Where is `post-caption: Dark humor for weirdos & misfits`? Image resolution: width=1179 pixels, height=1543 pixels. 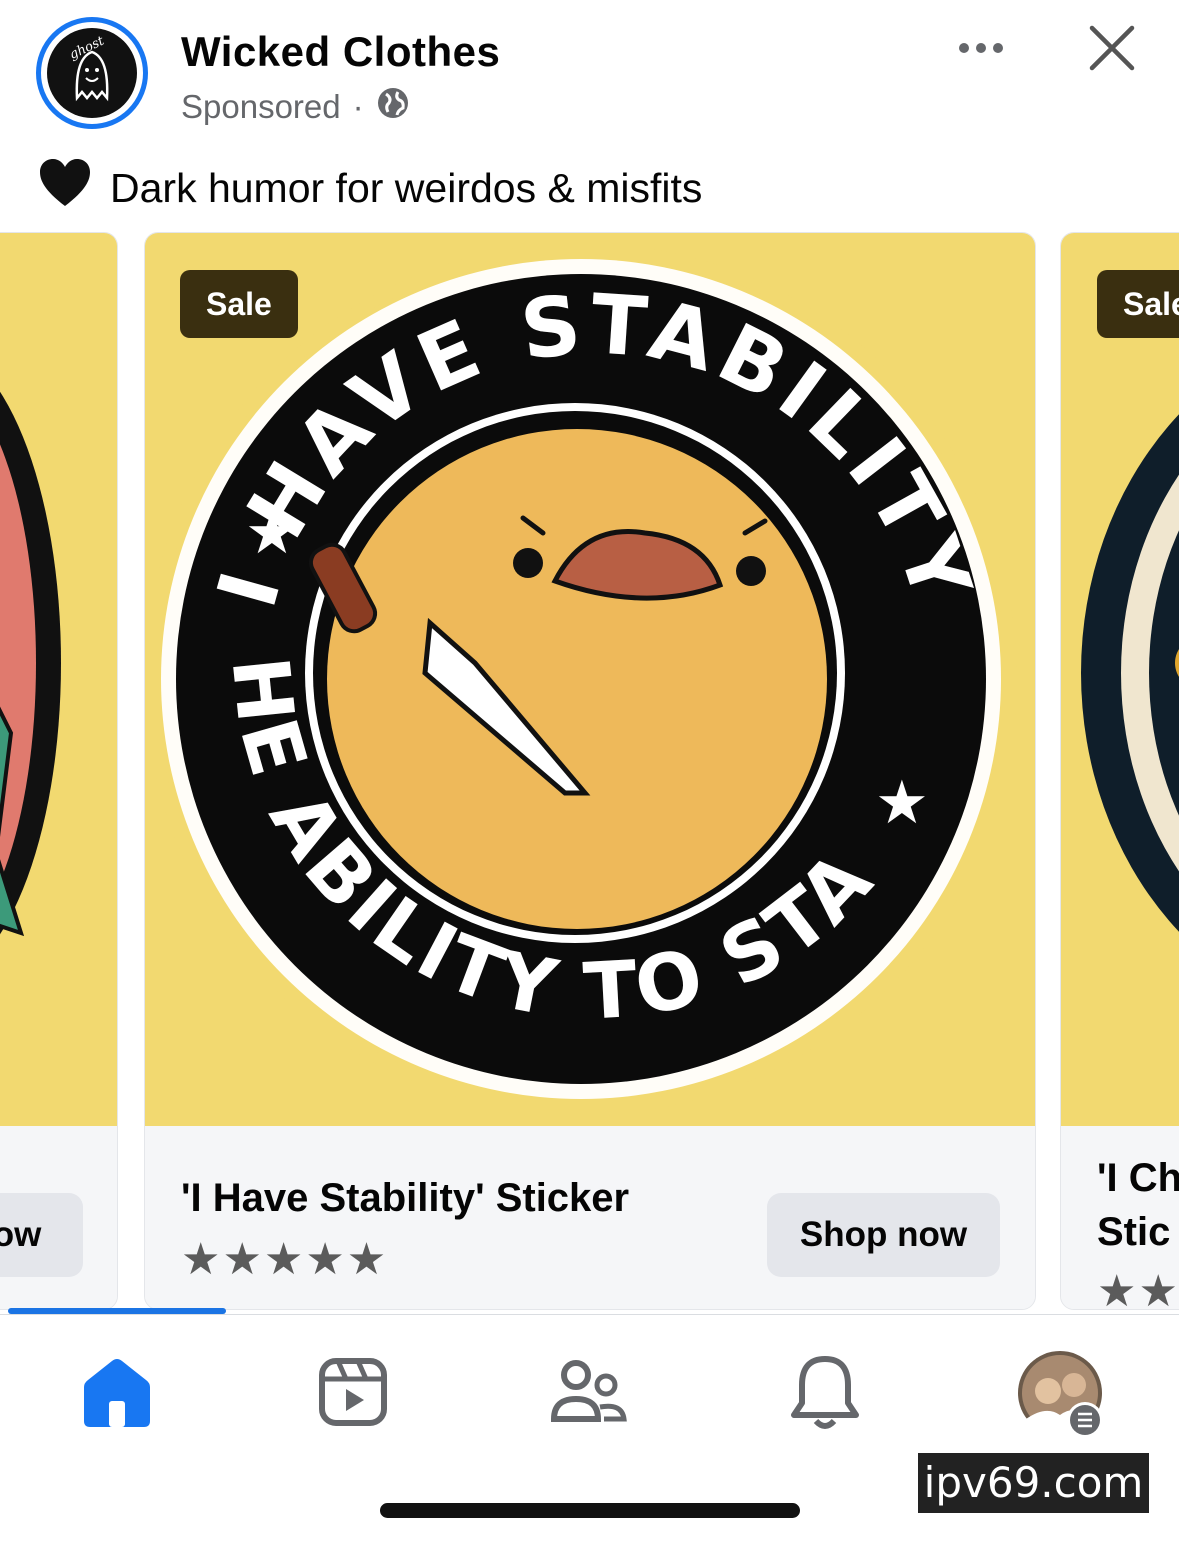
post-caption: Dark humor for weirdos & misfits is located at coordinates (370, 188).